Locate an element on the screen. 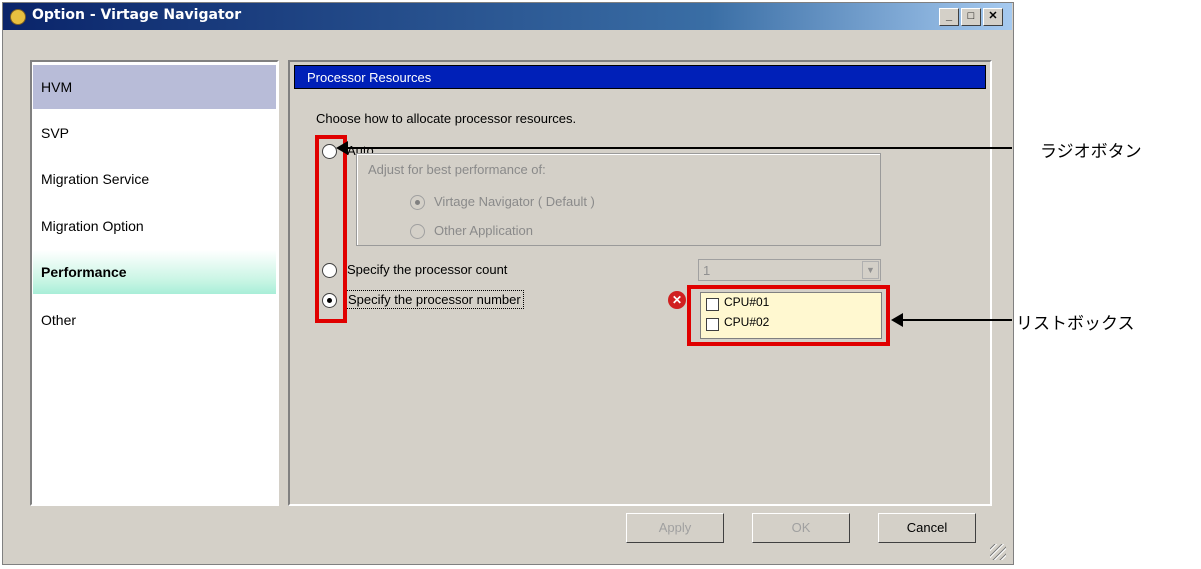  sidebar-item-label: Migration Service is located at coordinates (95, 179).